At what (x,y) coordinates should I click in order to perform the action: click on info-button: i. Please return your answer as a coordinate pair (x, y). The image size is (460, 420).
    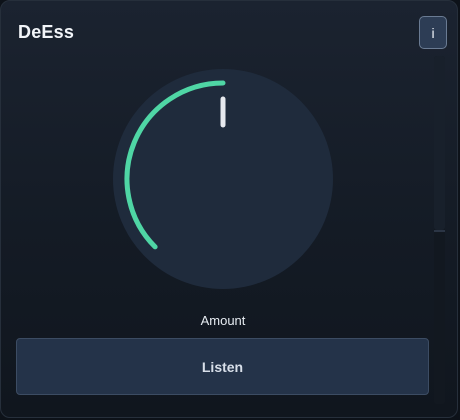
    Looking at the image, I should click on (433, 32).